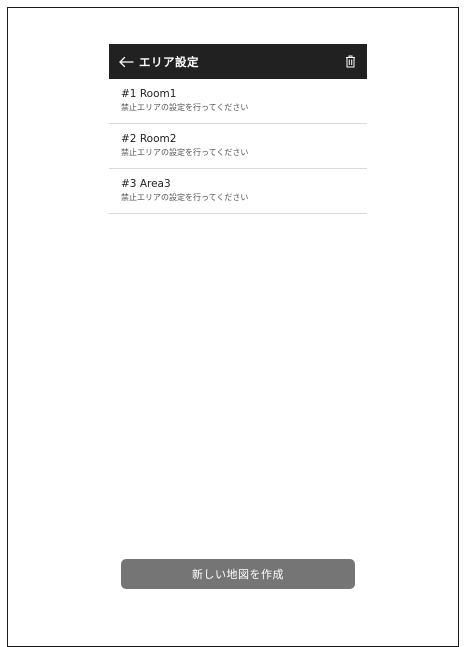 The height and width of the screenshot is (647, 464). What do you see at coordinates (149, 94) in the screenshot?
I see `area-title: #1 Room1` at bounding box center [149, 94].